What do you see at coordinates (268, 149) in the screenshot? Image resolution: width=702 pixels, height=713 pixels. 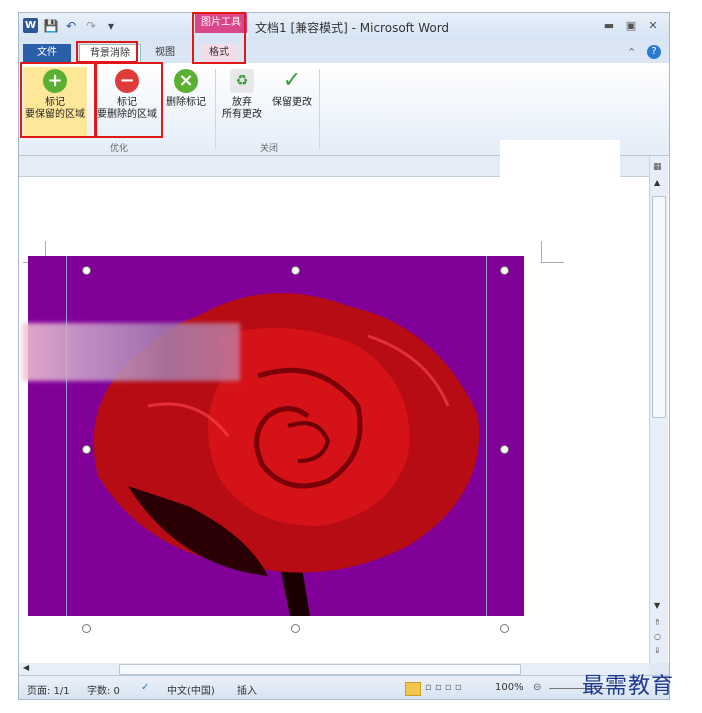 I see `group-close-label: 关闭` at bounding box center [268, 149].